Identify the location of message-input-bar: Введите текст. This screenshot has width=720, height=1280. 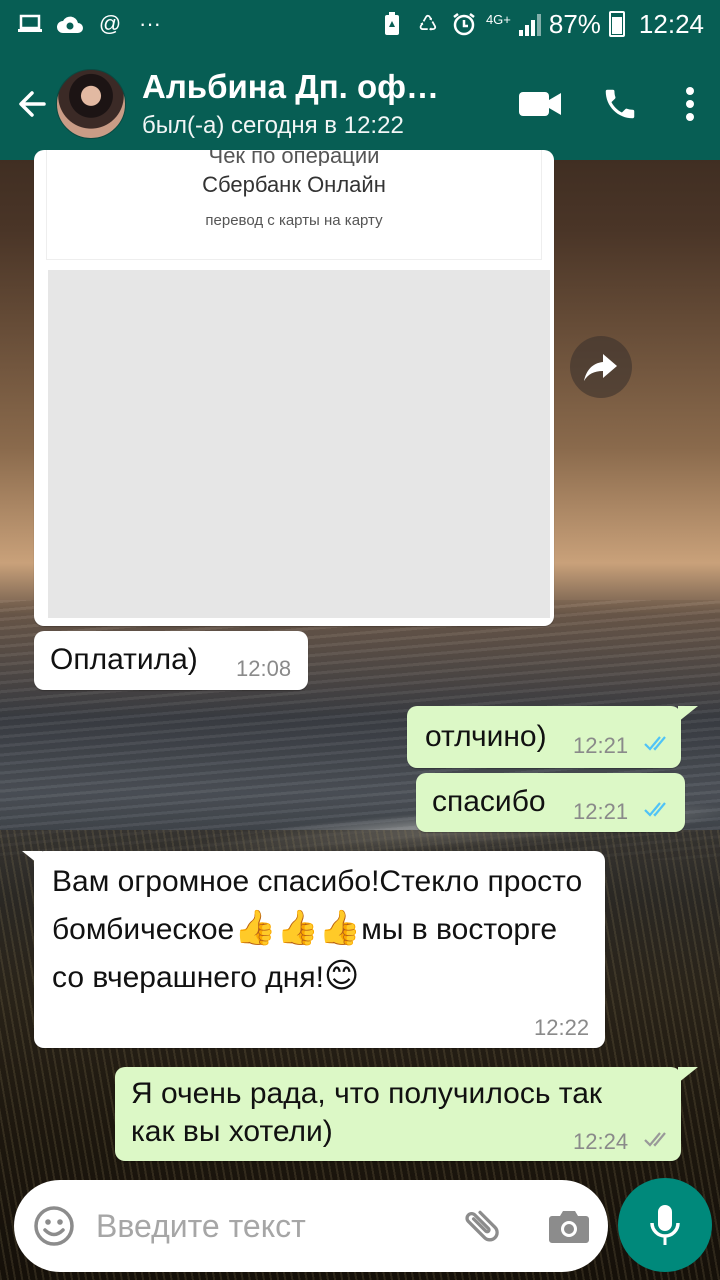
(311, 1226).